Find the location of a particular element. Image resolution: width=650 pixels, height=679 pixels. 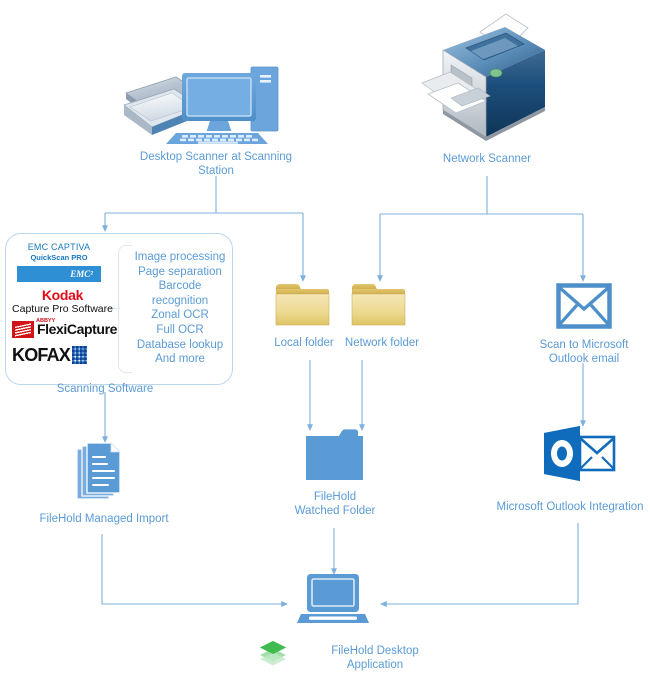

emc-captiva-logo: EMC CAPTIVA QuickScan PRO is located at coordinates (59, 252).